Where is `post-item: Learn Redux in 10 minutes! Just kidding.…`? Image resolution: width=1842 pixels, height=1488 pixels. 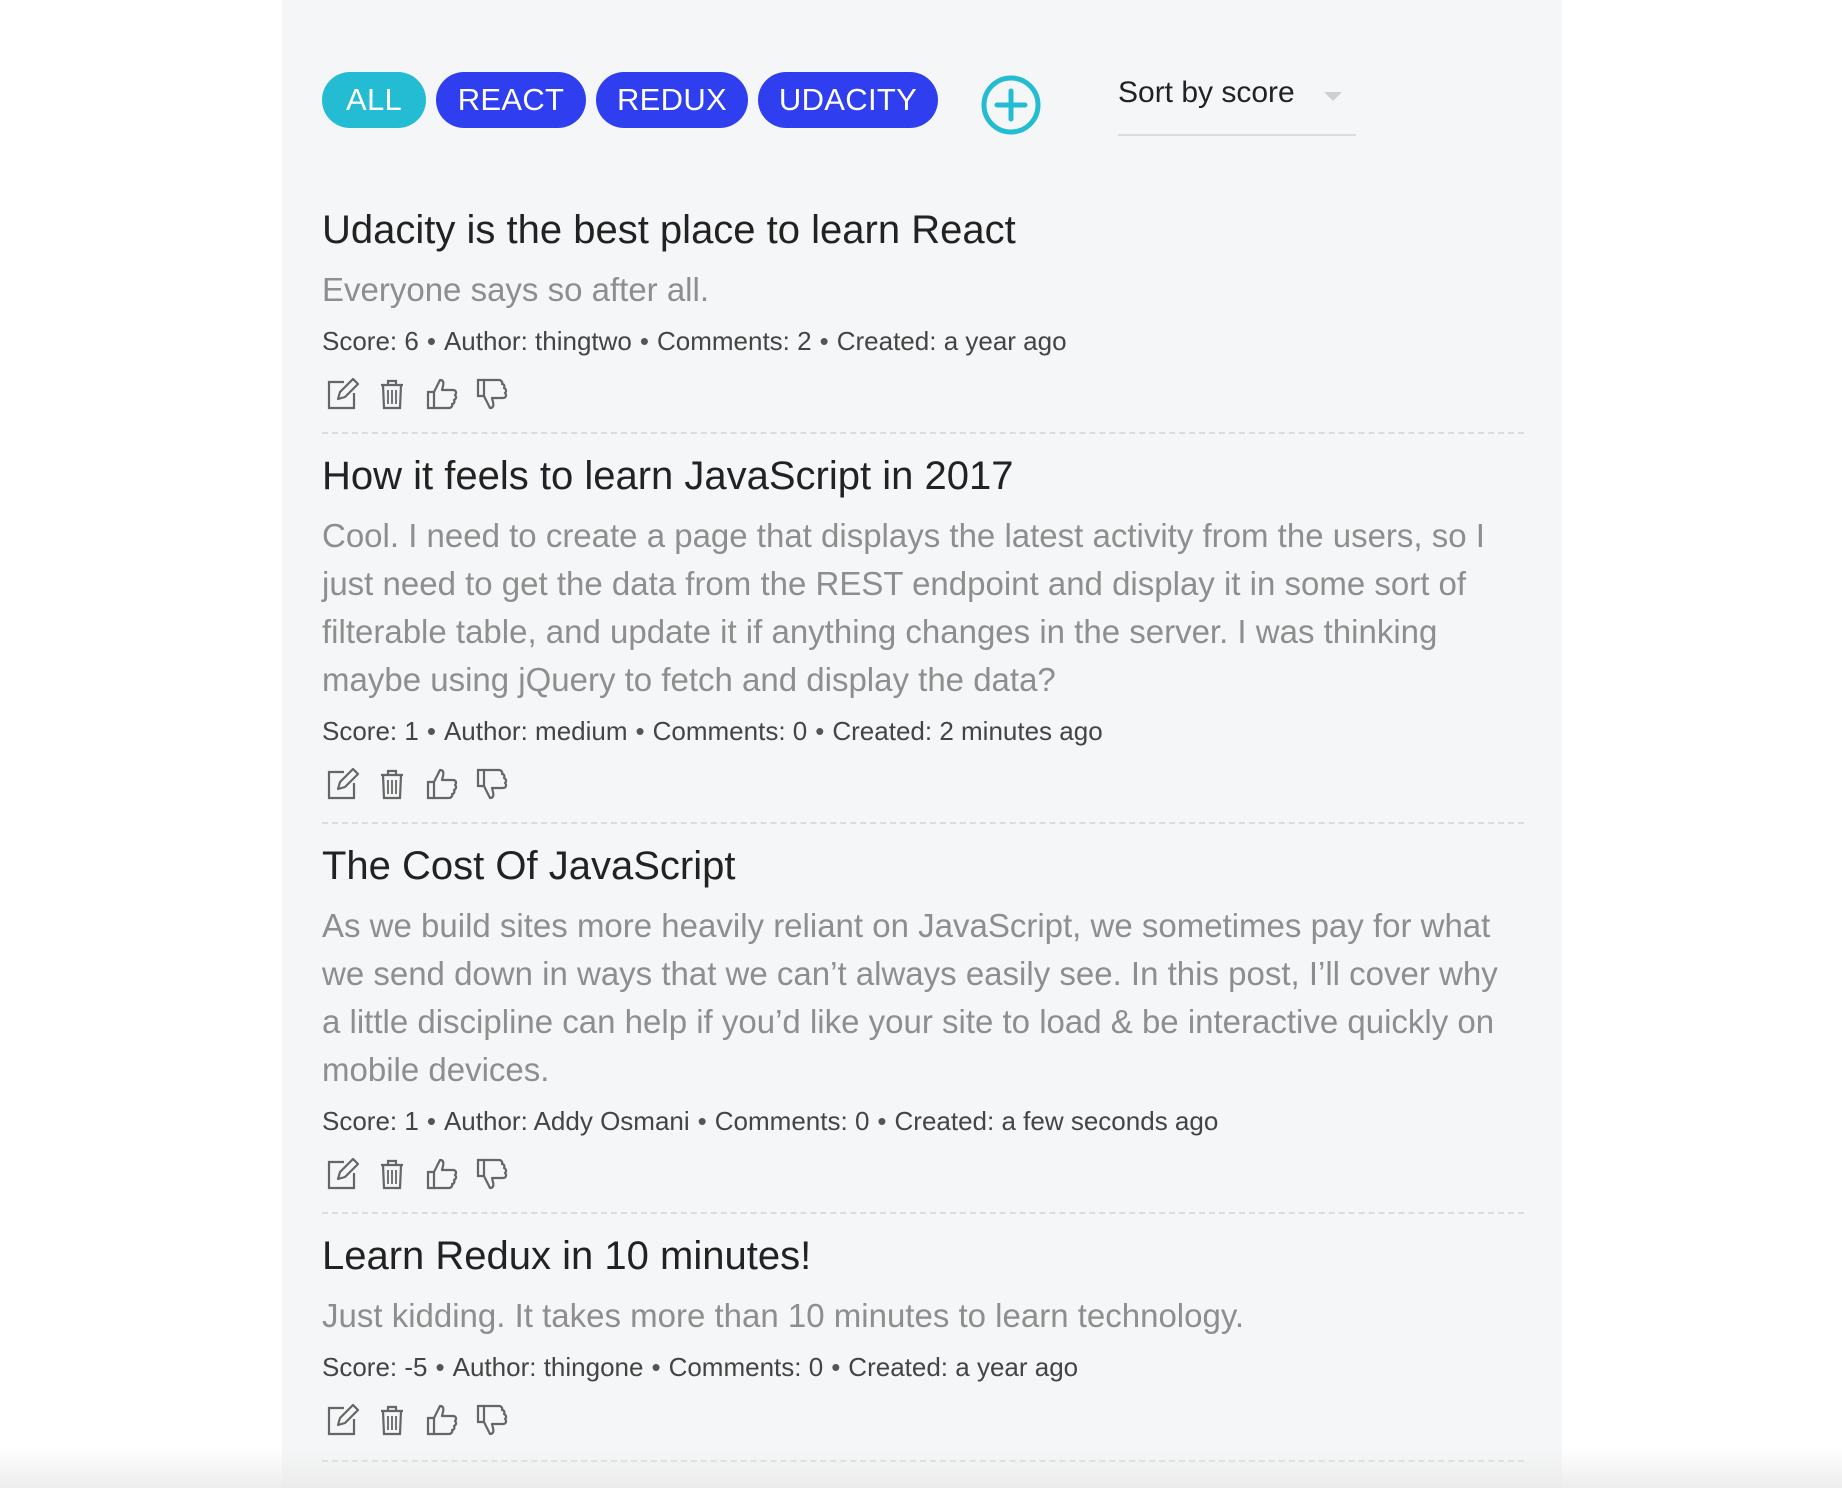 post-item: Learn Redux in 10 minutes! Just kidding.… is located at coordinates (923, 1344).